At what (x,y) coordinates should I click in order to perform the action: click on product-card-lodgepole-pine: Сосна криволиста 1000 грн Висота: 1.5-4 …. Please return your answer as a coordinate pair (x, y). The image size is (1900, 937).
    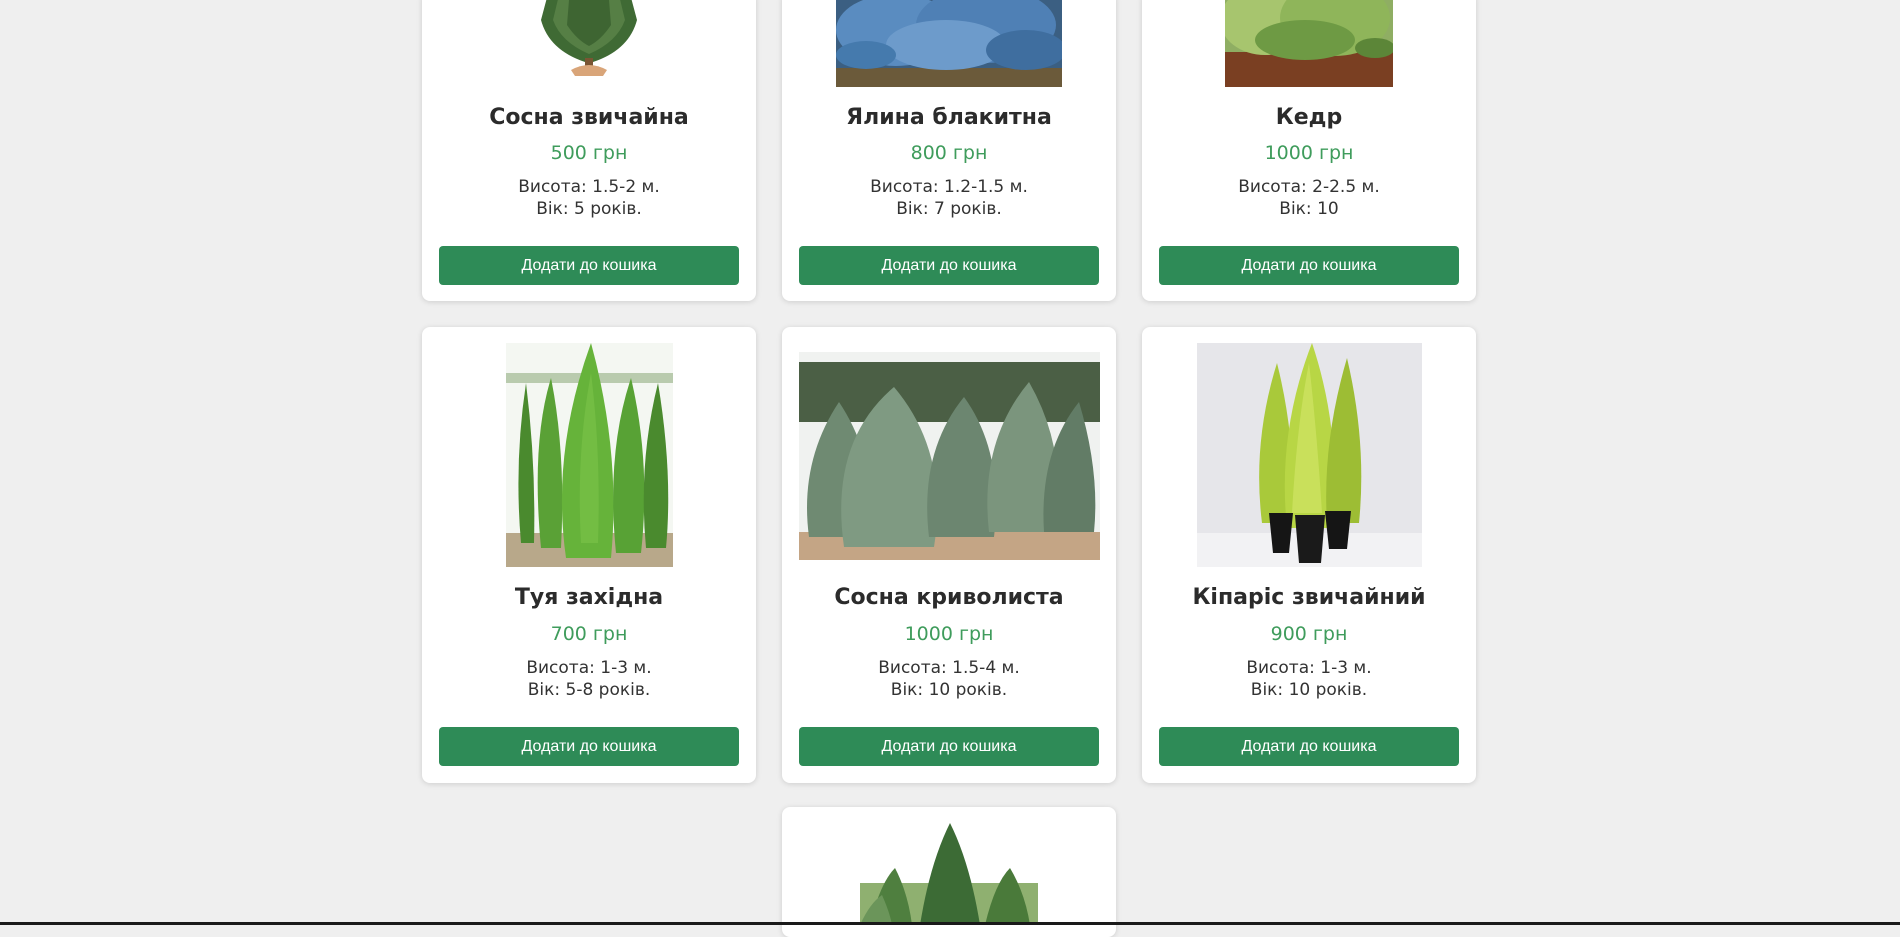
    Looking at the image, I should click on (949, 555).